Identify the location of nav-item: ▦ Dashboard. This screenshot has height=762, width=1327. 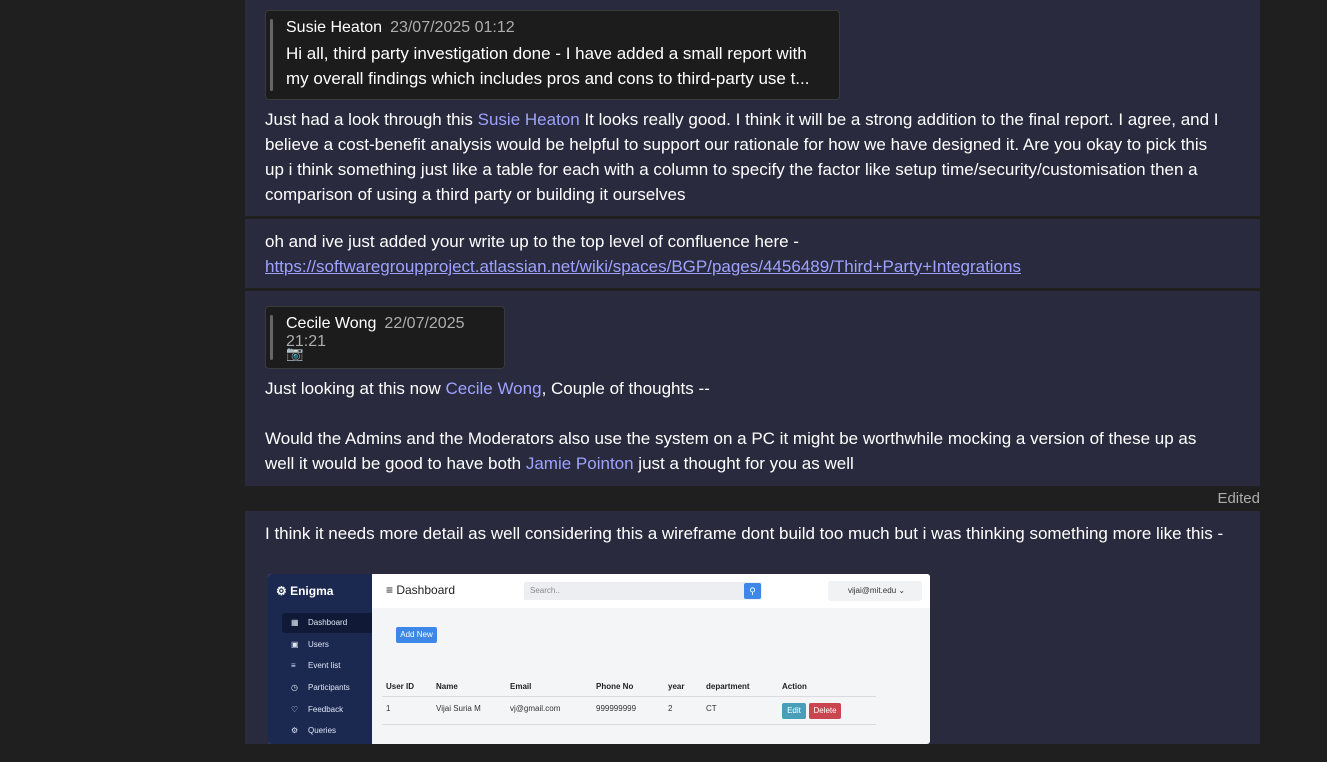
(327, 623).